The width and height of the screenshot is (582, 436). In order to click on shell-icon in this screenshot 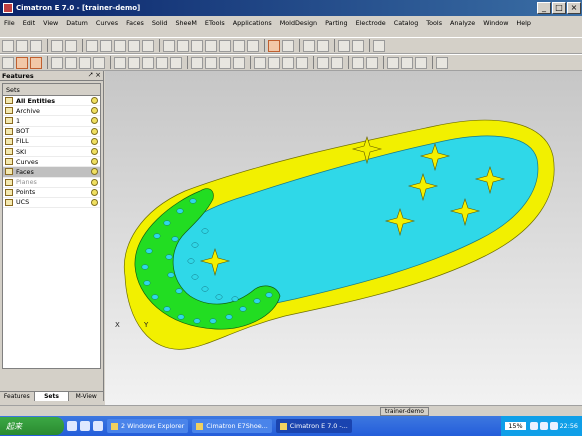, I will do `click(302, 62)`.